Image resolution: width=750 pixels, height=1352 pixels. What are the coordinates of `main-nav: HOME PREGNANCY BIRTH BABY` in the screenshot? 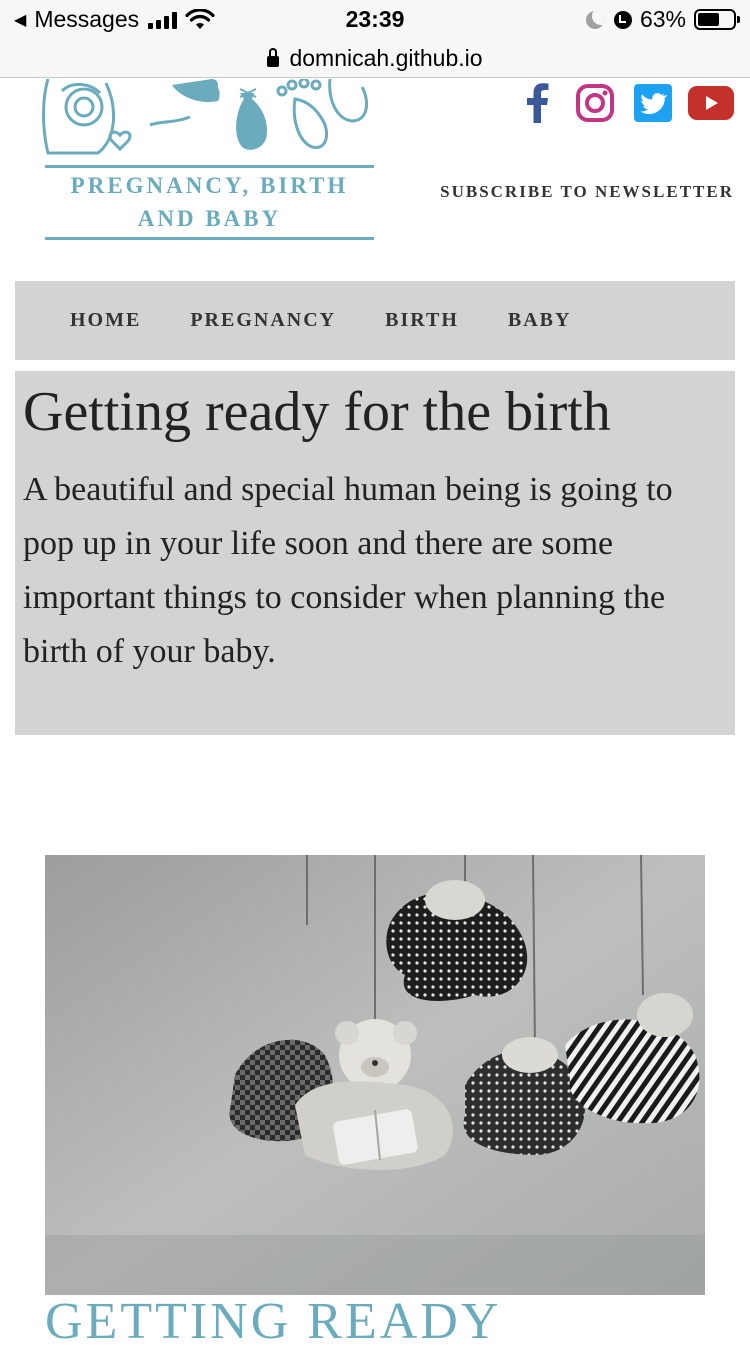 It's located at (375, 320).